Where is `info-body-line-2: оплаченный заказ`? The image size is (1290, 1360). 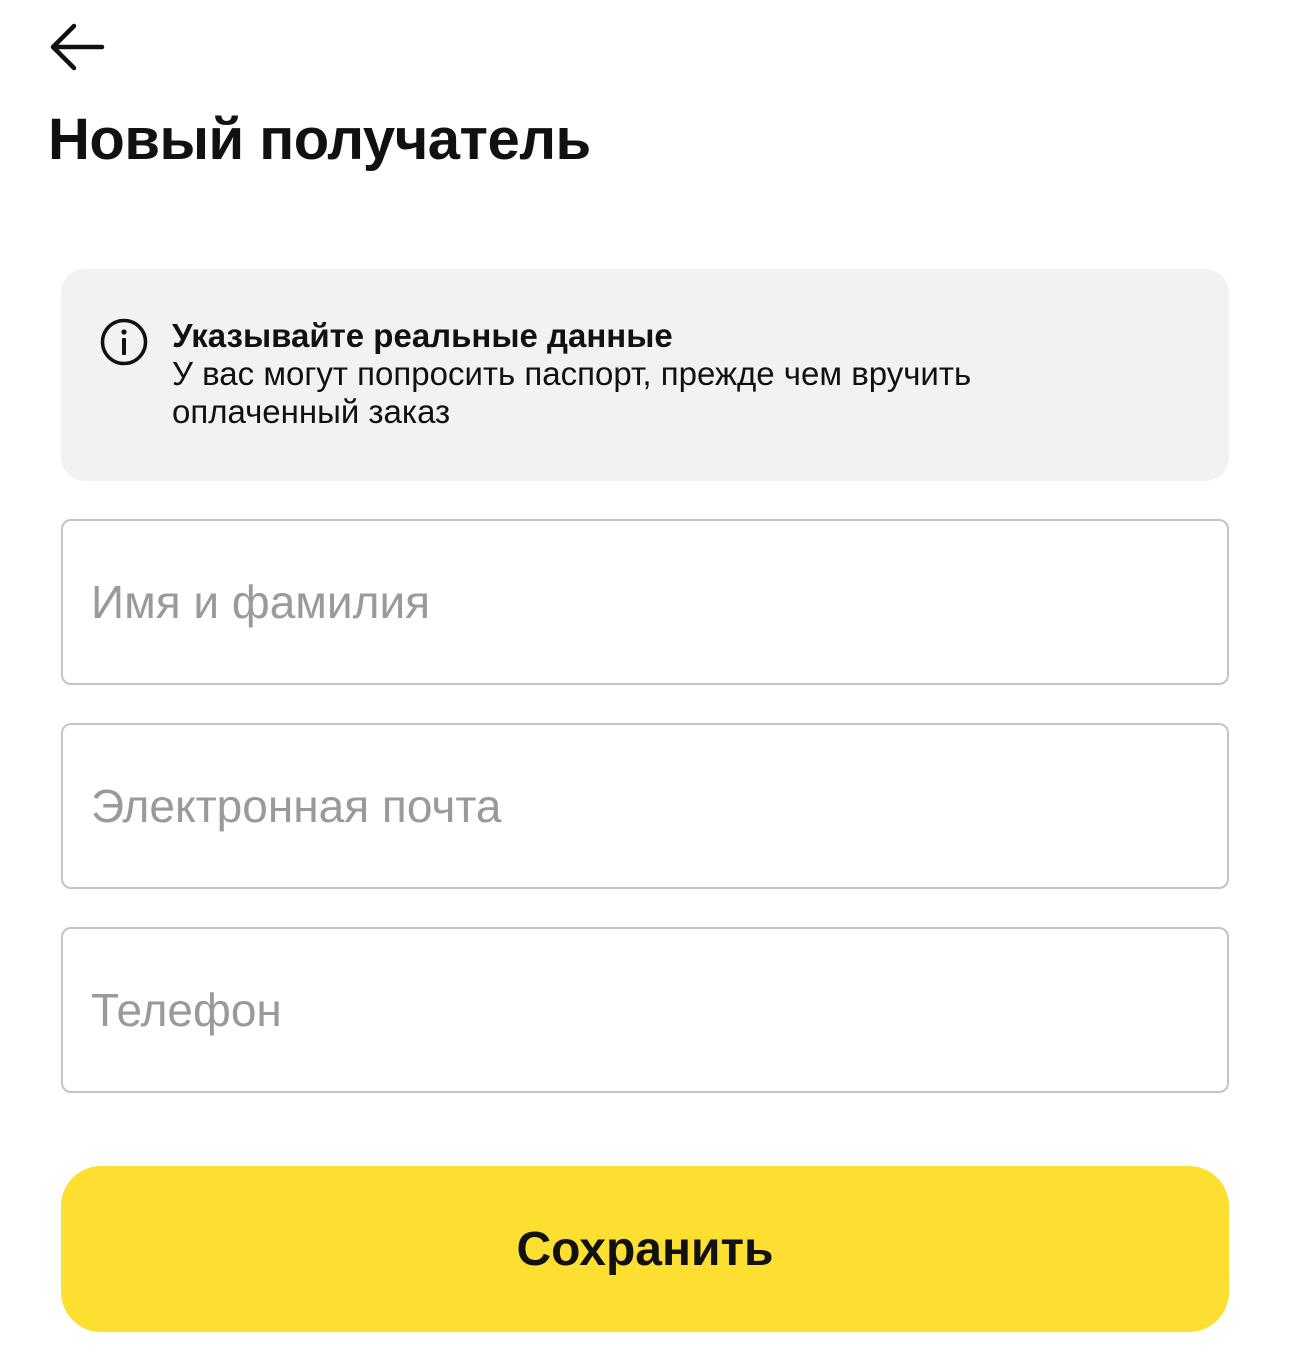 info-body-line-2: оплаченный заказ is located at coordinates (311, 411).